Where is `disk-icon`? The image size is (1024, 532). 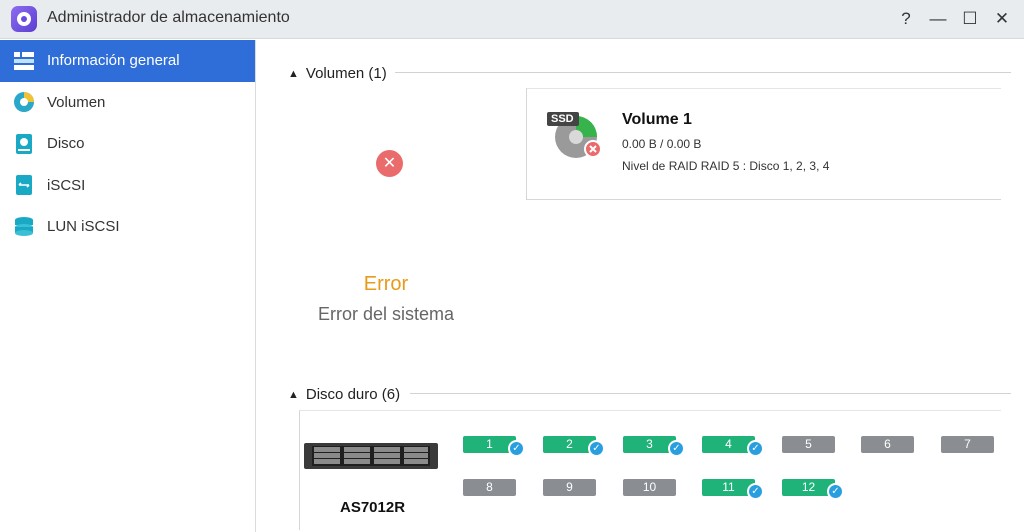 disk-icon is located at coordinates (24, 143).